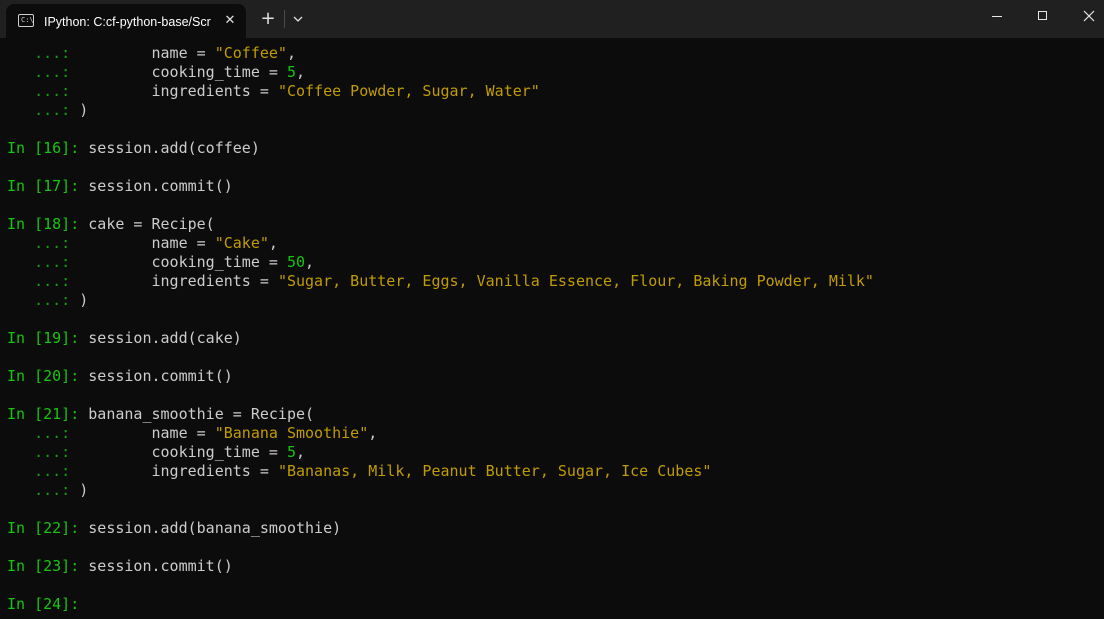  I want to click on terminal-line: In [23]: session.commit(), so click(120, 566).